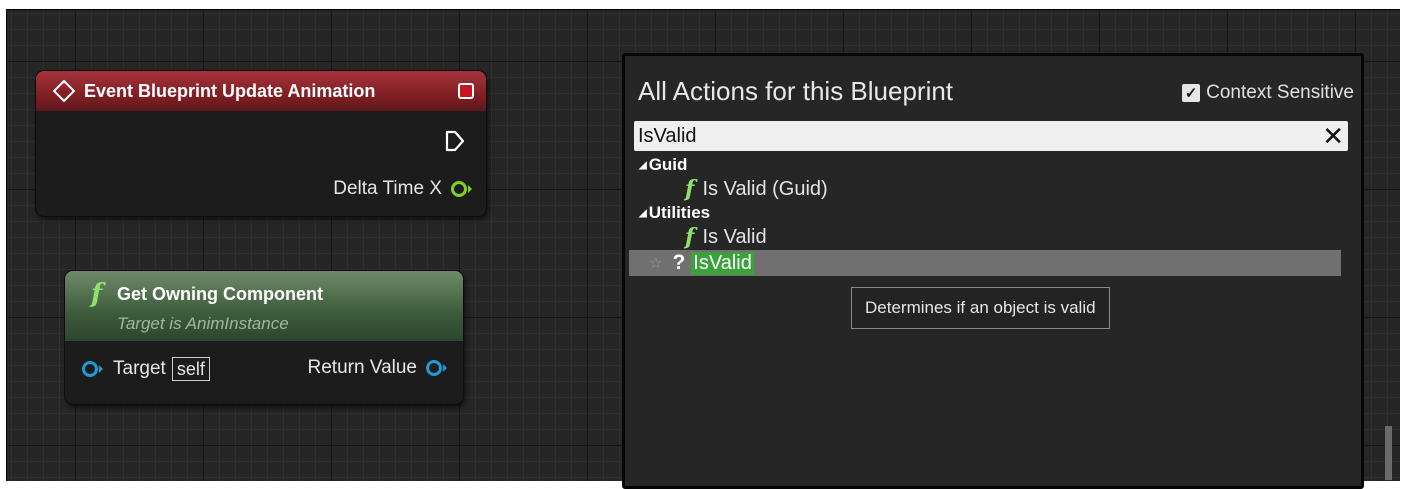  Describe the element at coordinates (668, 164) in the screenshot. I see `category-label: Guid` at that location.